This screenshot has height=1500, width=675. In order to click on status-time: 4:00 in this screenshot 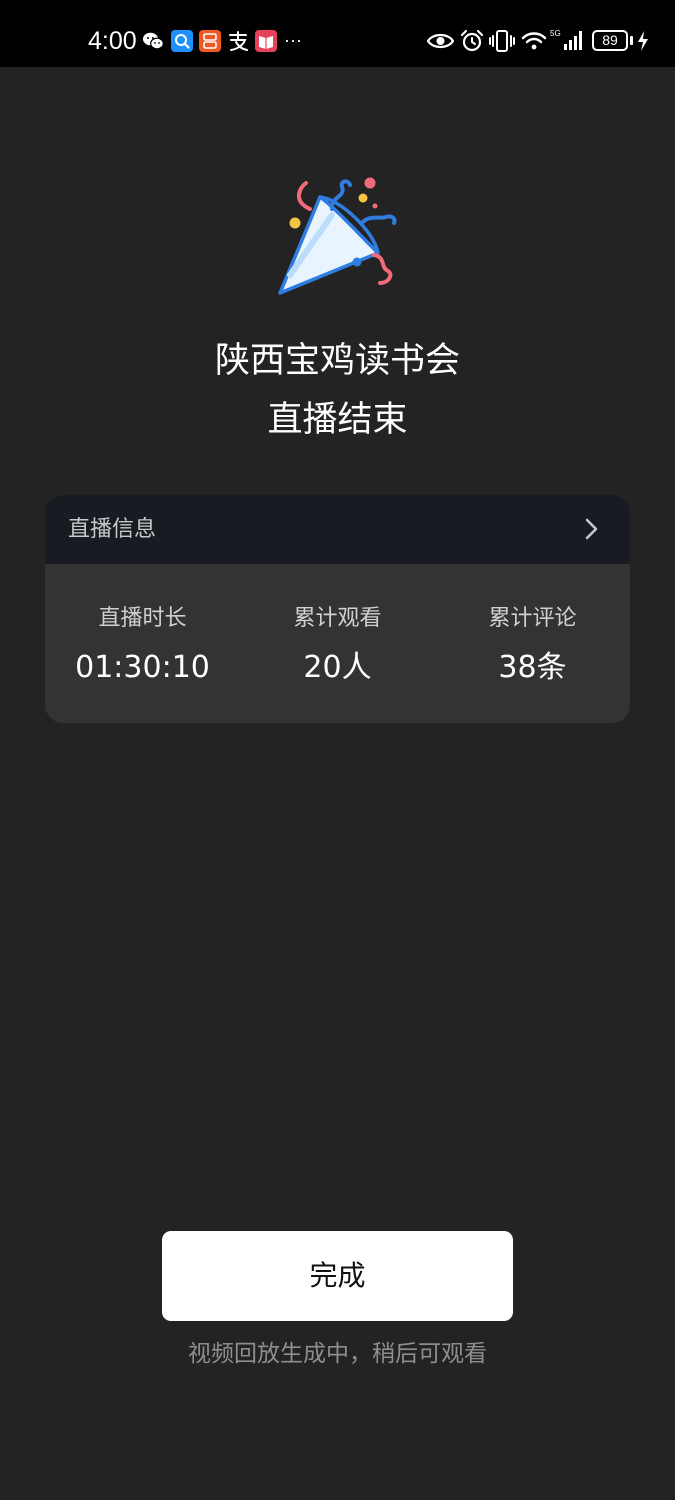, I will do `click(112, 41)`.